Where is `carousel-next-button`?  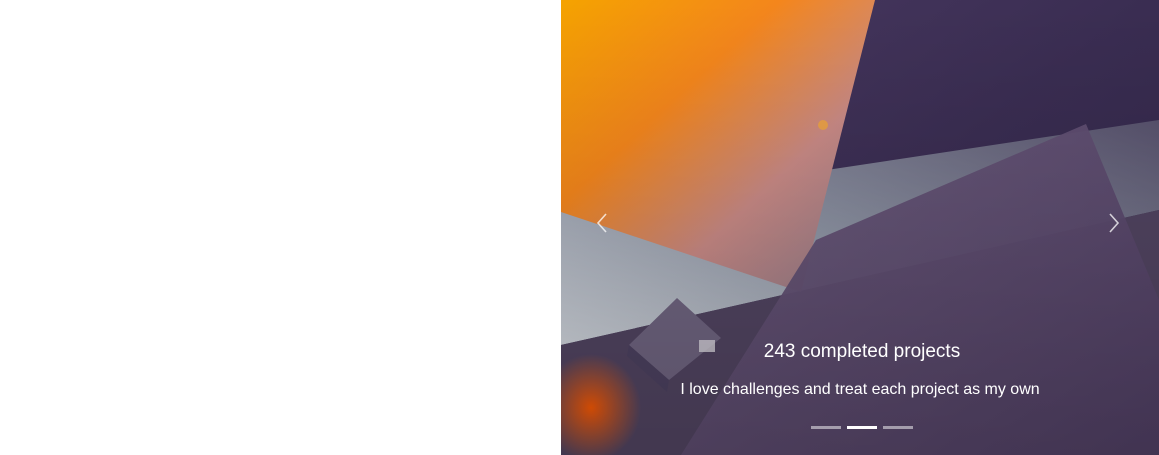 carousel-next-button is located at coordinates (1114, 223).